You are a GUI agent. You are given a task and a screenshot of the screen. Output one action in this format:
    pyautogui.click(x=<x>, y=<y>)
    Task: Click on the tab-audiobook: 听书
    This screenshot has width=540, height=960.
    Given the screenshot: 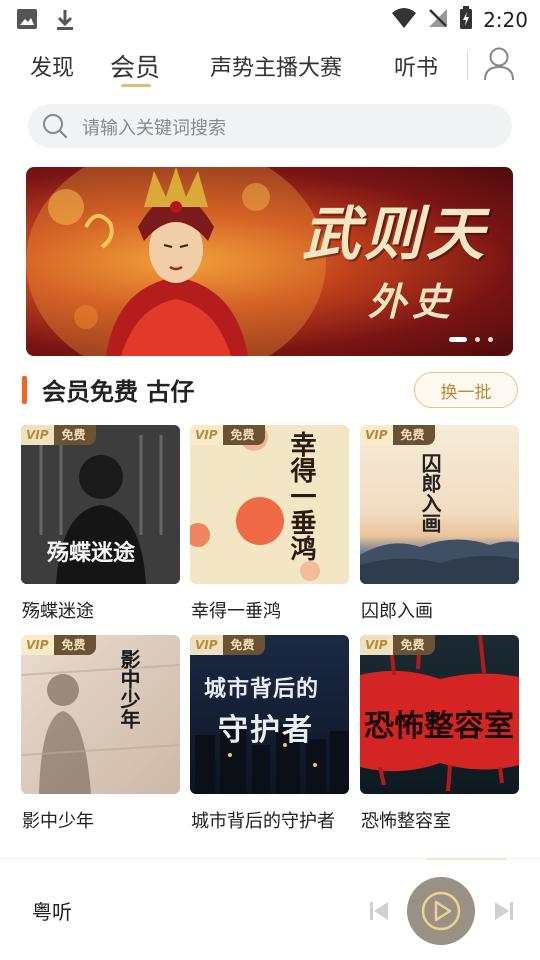 What is the action you would take?
    pyautogui.click(x=416, y=66)
    